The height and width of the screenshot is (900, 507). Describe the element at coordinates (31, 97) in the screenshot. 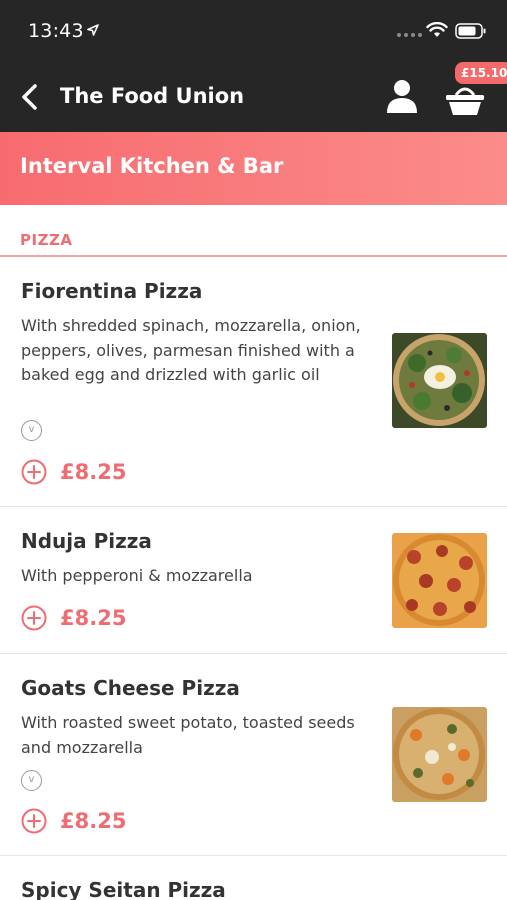

I see `back-chevron-icon` at that location.